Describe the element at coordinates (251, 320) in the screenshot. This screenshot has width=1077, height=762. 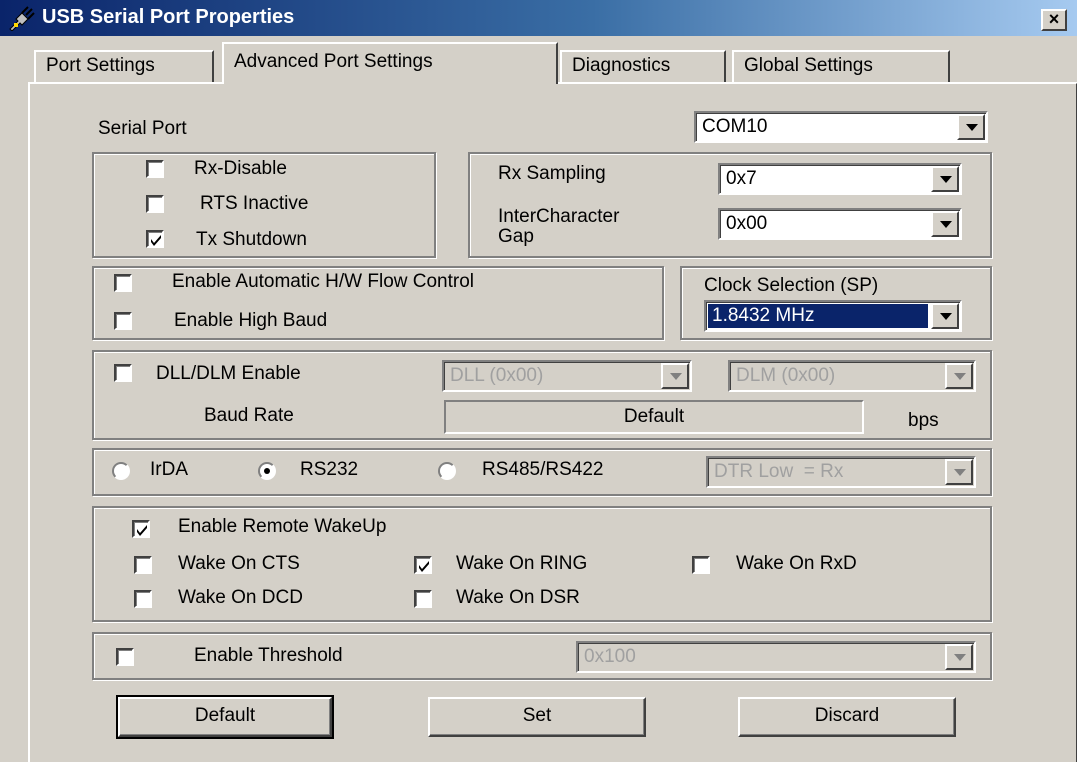
I see `high-baud-label: Enable High Baud` at that location.